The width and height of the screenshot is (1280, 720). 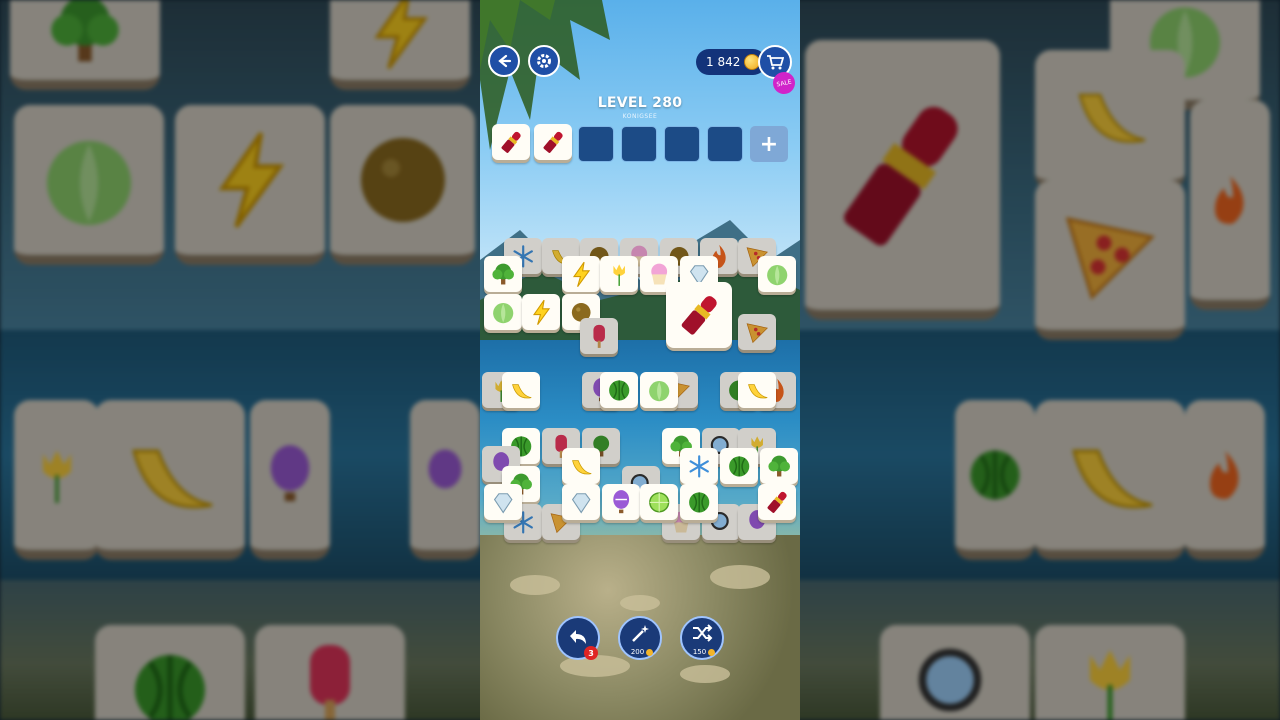 I want to click on undo-arrow-icon, so click(x=578, y=637).